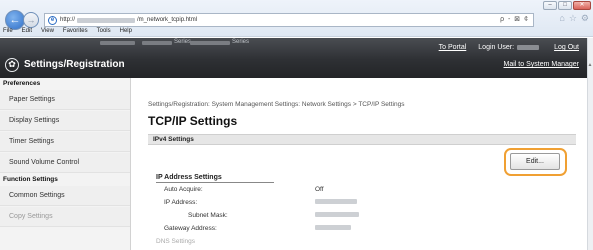 The height and width of the screenshot is (250, 593). I want to click on login-user-label: Login User:, so click(510, 47).